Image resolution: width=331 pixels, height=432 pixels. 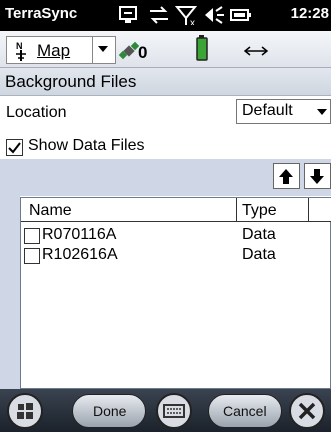 What do you see at coordinates (310, 13) in the screenshot?
I see `clock: 12:28` at bounding box center [310, 13].